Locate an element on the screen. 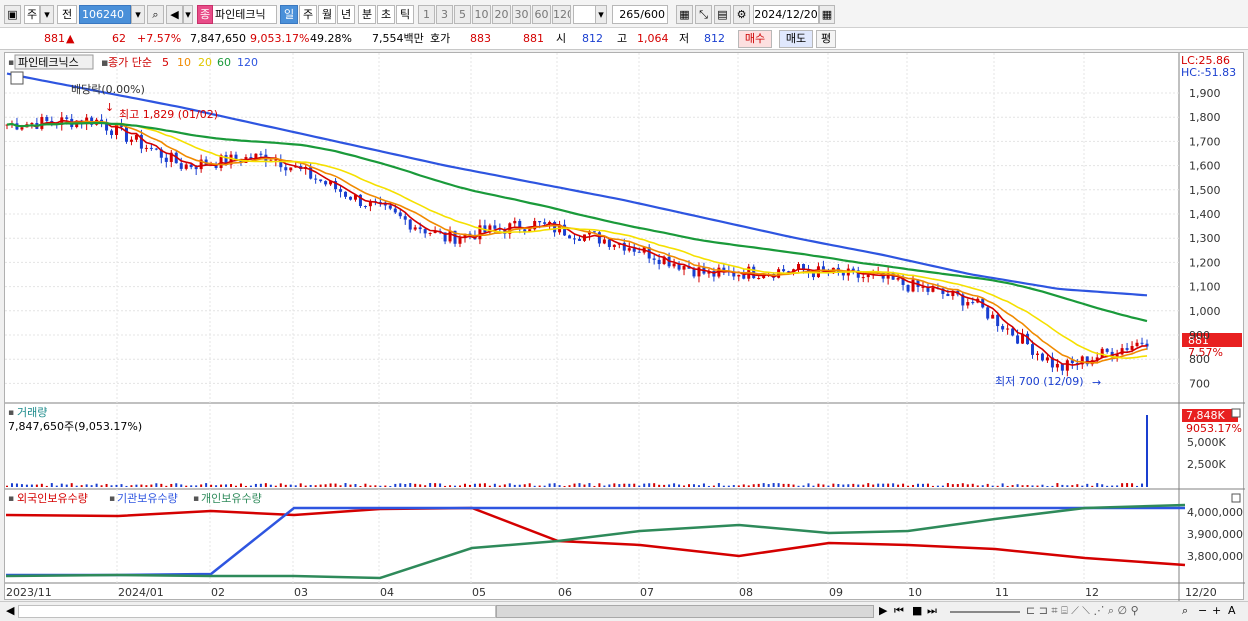  scroll-track is located at coordinates (257, 611).